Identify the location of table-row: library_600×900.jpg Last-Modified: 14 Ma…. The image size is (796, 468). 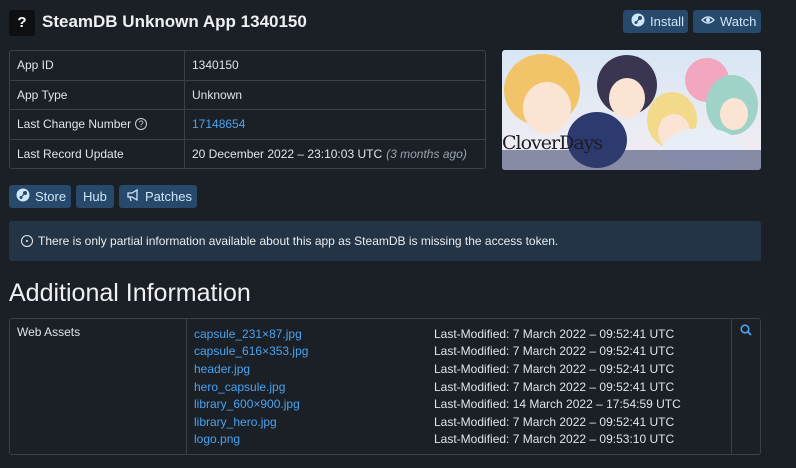
(464, 404).